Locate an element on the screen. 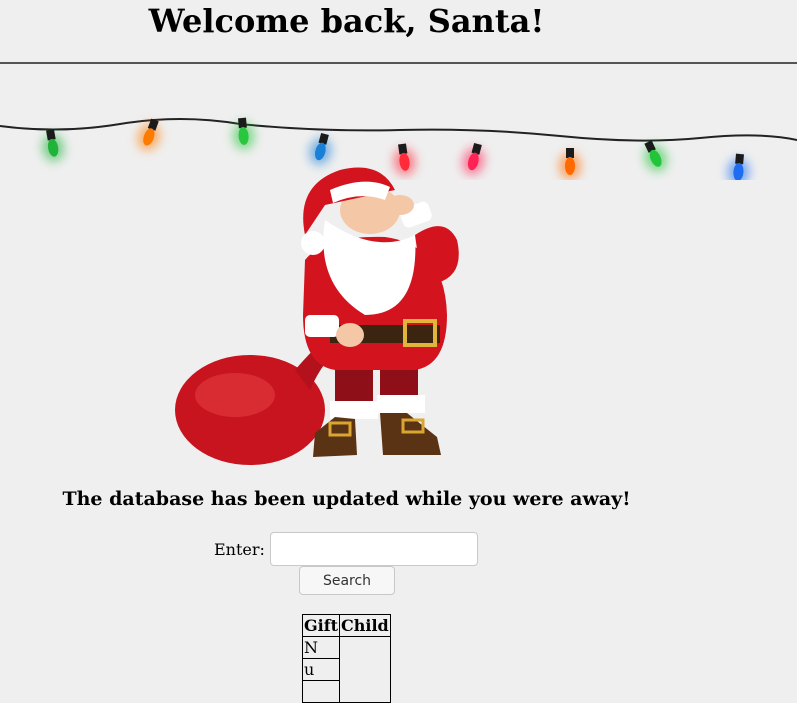 This screenshot has height=703, width=797. gift-cell: N is located at coordinates (321, 647).